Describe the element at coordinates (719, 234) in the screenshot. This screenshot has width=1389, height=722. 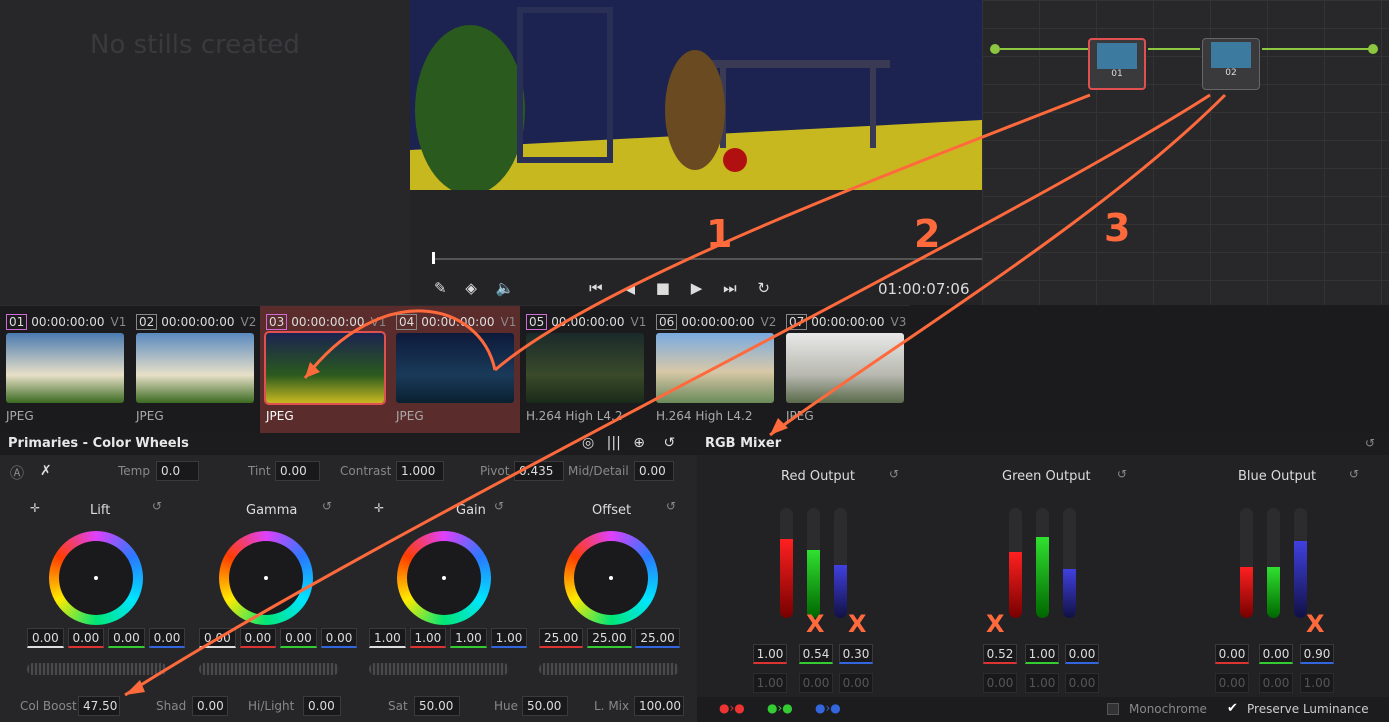
I see `annotation-number-1: 1` at that location.